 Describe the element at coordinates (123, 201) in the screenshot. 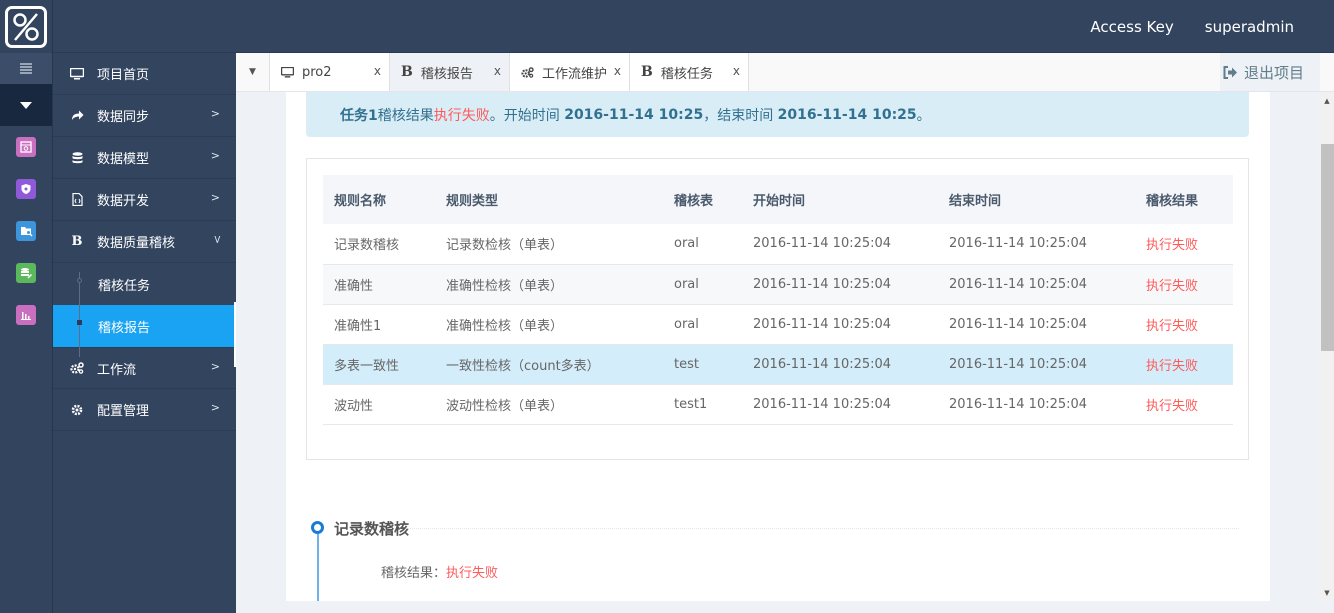

I see `sidebar-item-label: 数据开发` at that location.